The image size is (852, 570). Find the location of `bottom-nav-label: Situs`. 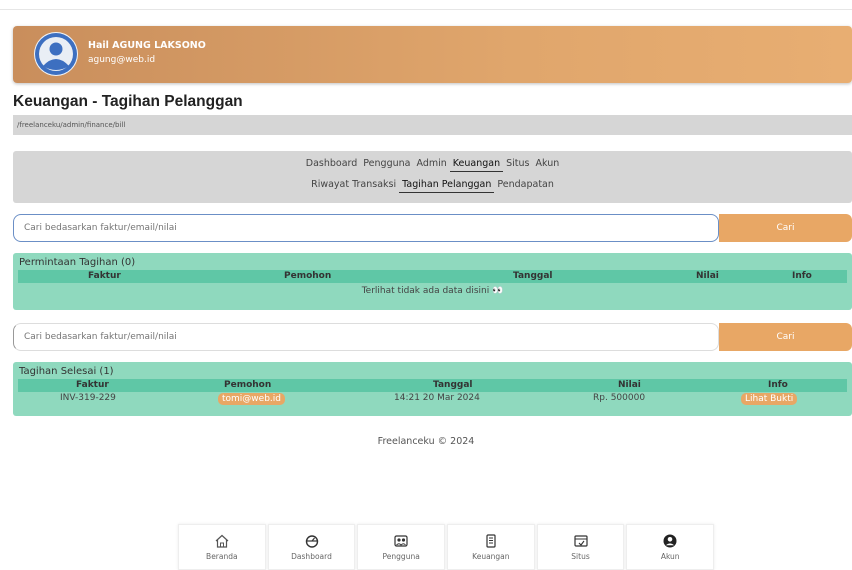

bottom-nav-label: Situs is located at coordinates (580, 556).